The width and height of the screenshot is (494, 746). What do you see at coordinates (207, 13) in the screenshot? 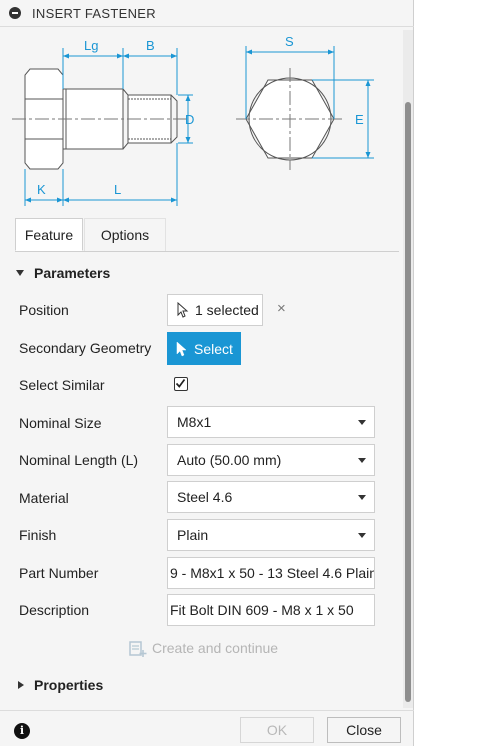
I see `title-bar: INSERT FASTENER` at bounding box center [207, 13].